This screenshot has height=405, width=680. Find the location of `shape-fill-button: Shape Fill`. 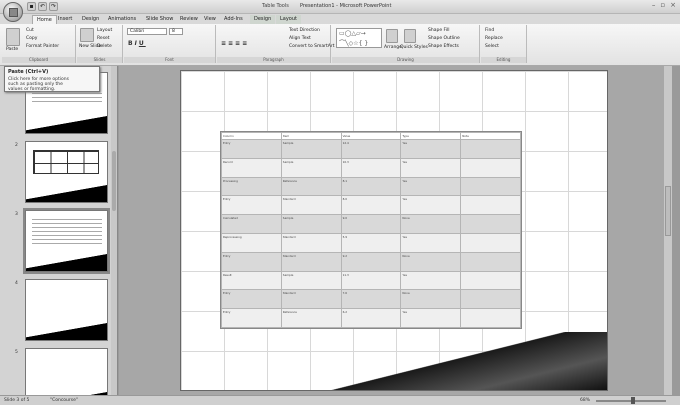

shape-fill-button: Shape Fill is located at coordinates (439, 30).